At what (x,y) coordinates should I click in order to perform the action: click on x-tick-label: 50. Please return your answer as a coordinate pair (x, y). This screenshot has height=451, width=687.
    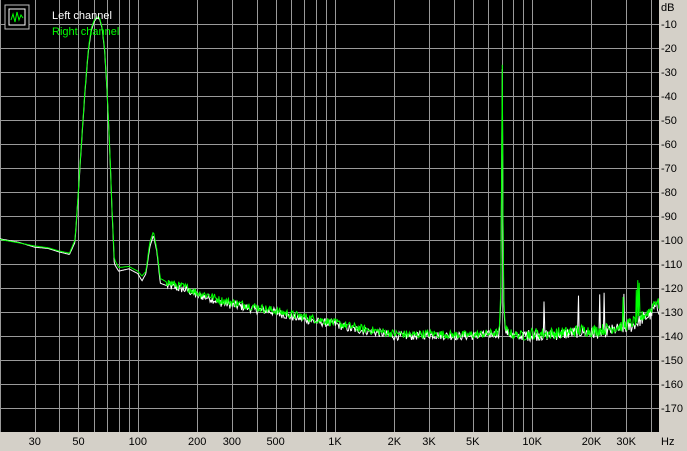
    Looking at the image, I should click on (78, 442).